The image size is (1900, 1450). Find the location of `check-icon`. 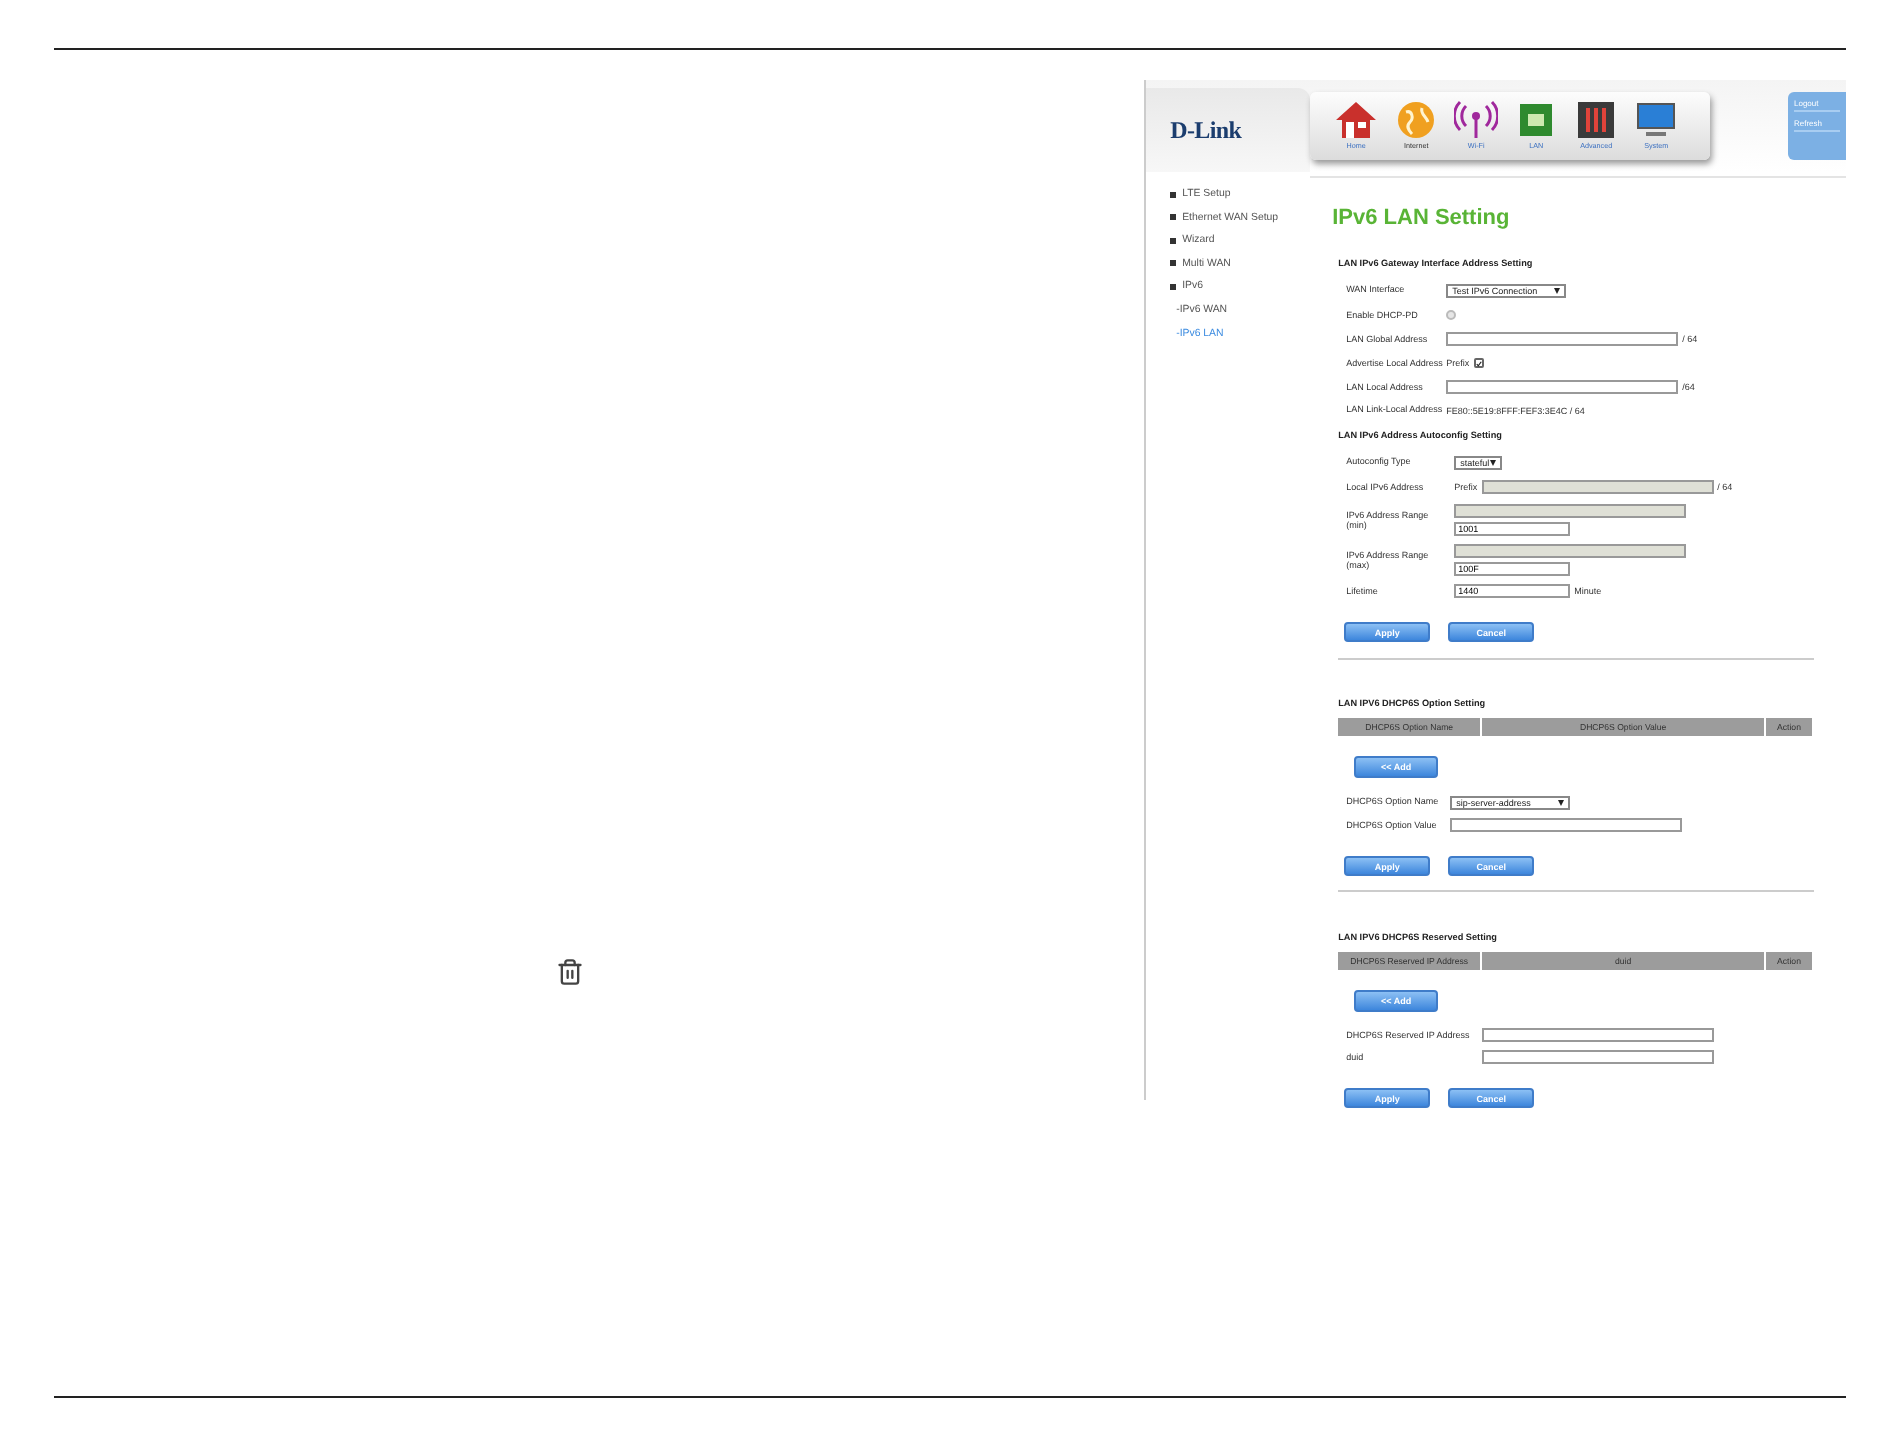

check-icon is located at coordinates (1478, 363).